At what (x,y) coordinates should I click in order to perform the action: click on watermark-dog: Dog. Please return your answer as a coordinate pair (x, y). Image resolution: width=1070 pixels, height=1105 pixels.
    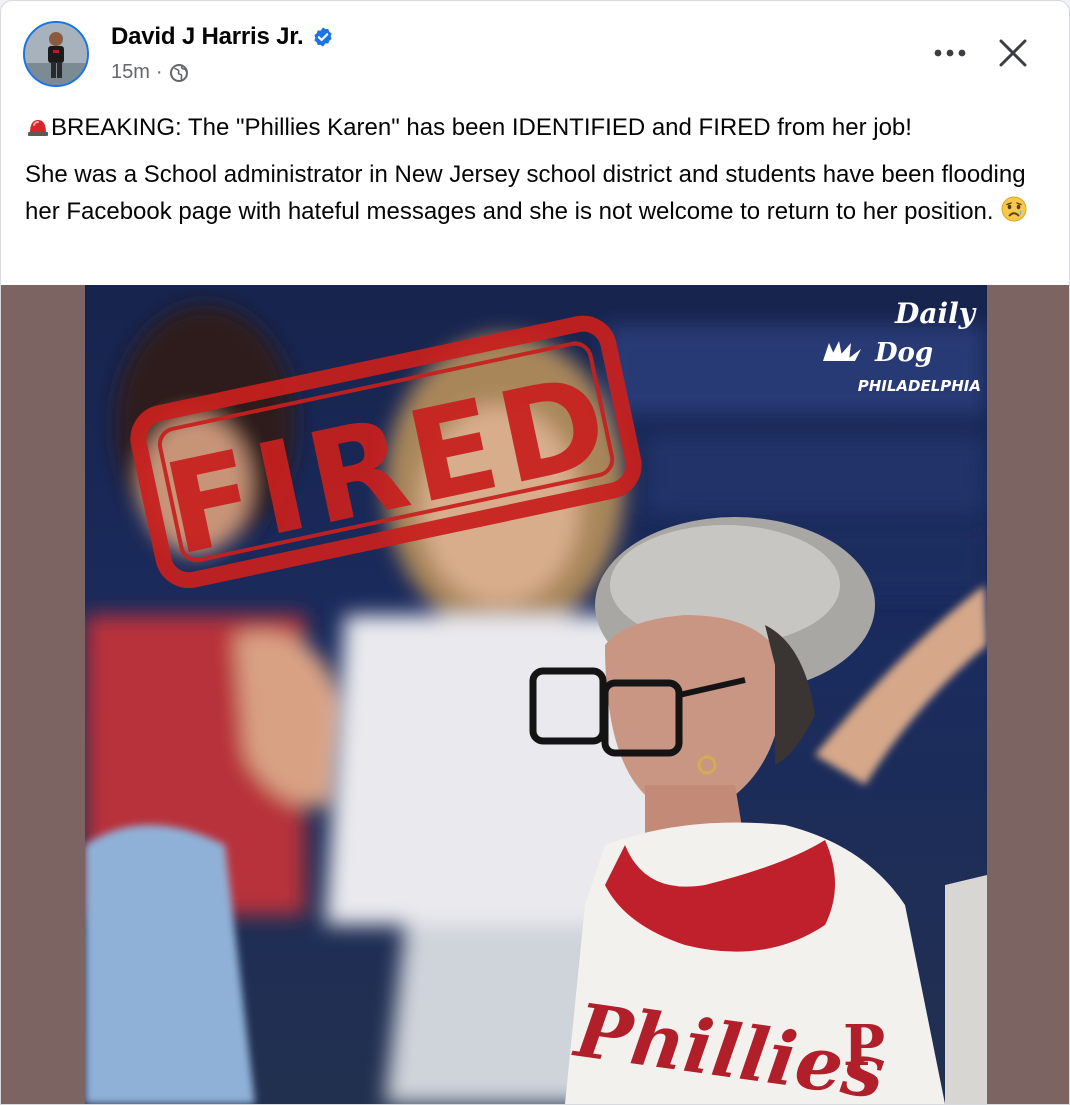
    Looking at the image, I should click on (903, 353).